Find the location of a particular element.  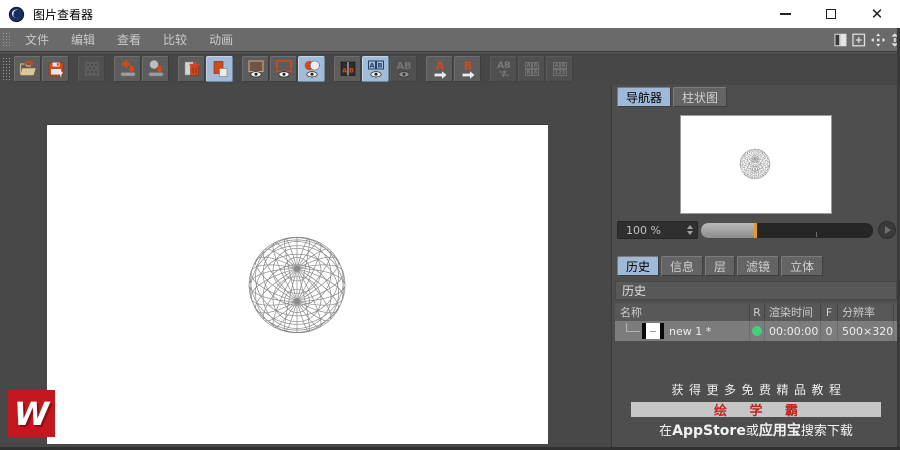

ad-text-prefix: 在 is located at coordinates (666, 431).